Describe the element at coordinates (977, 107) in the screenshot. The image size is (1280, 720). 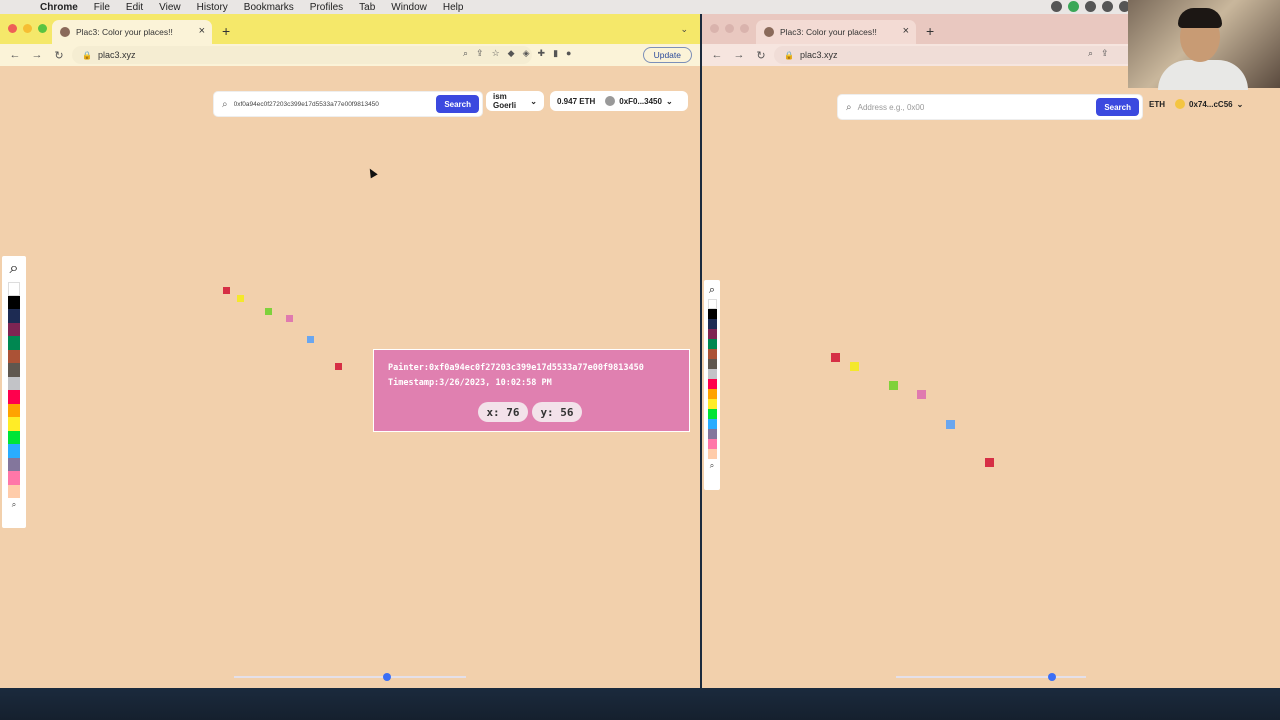
I see `search-input: Address e.g., 0x00` at that location.